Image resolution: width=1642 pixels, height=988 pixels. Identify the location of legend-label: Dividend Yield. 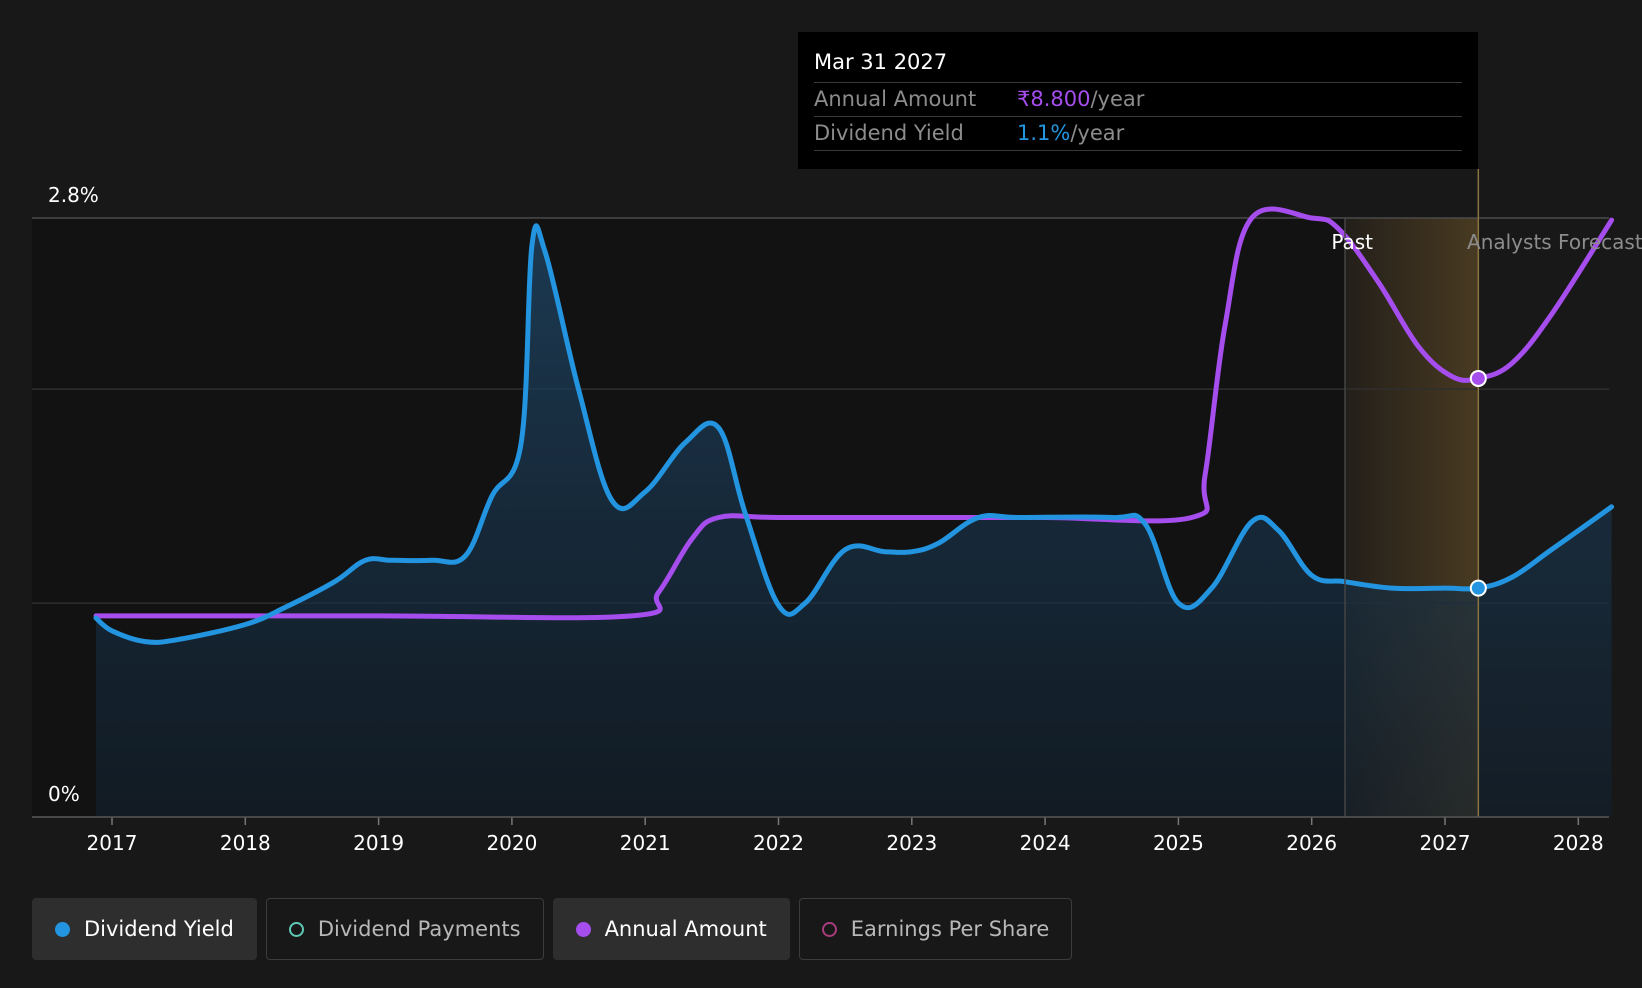
(159, 929).